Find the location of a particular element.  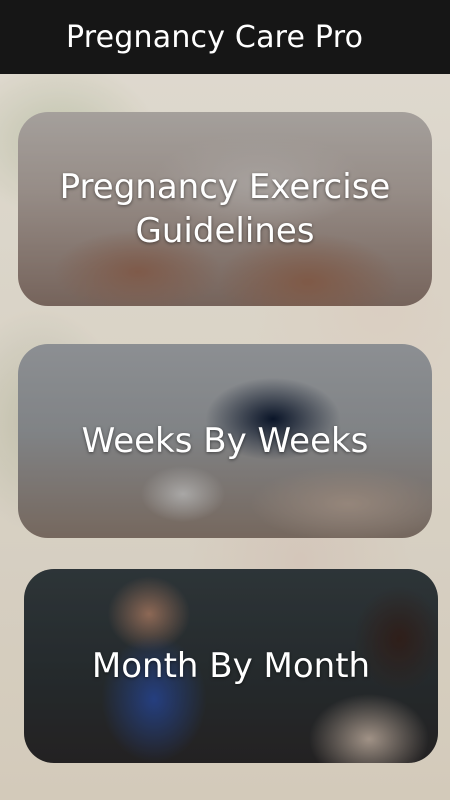

card-label-month-by-month: Month By Month is located at coordinates (231, 666).